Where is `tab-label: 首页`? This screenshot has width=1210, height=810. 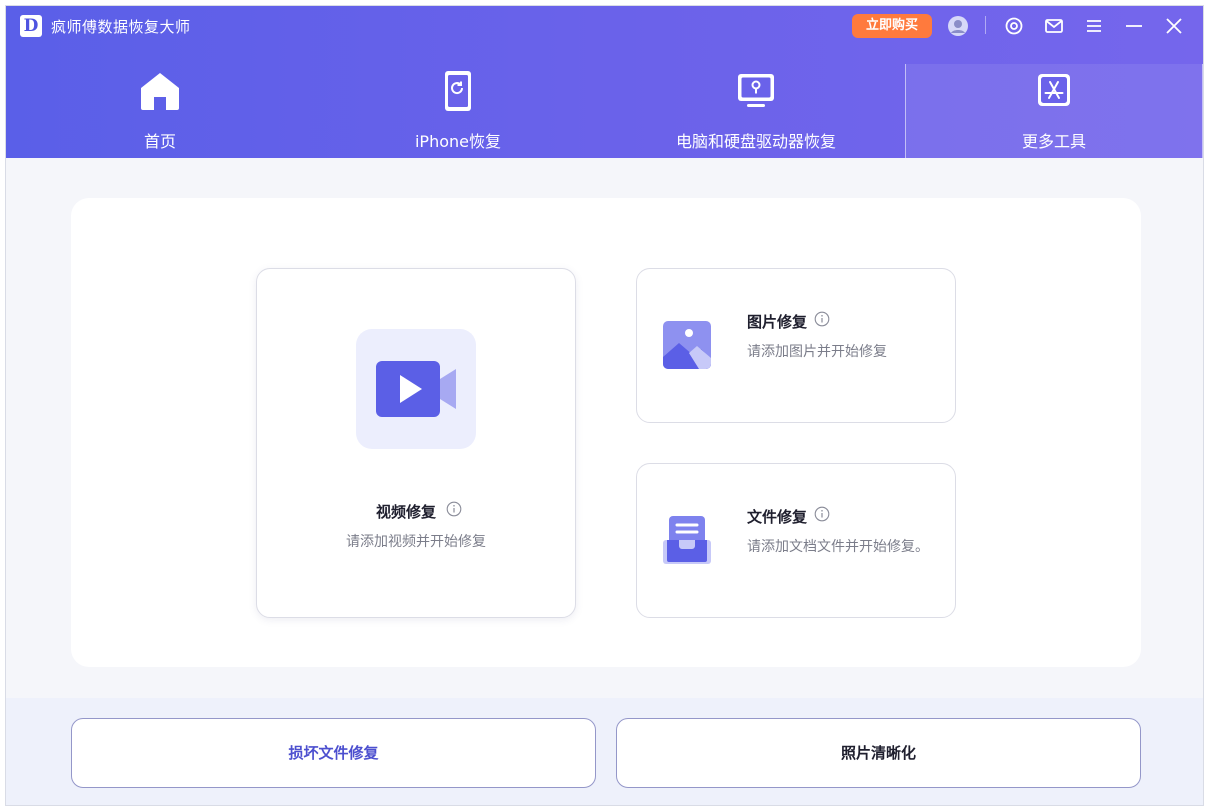 tab-label: 首页 is located at coordinates (159, 141).